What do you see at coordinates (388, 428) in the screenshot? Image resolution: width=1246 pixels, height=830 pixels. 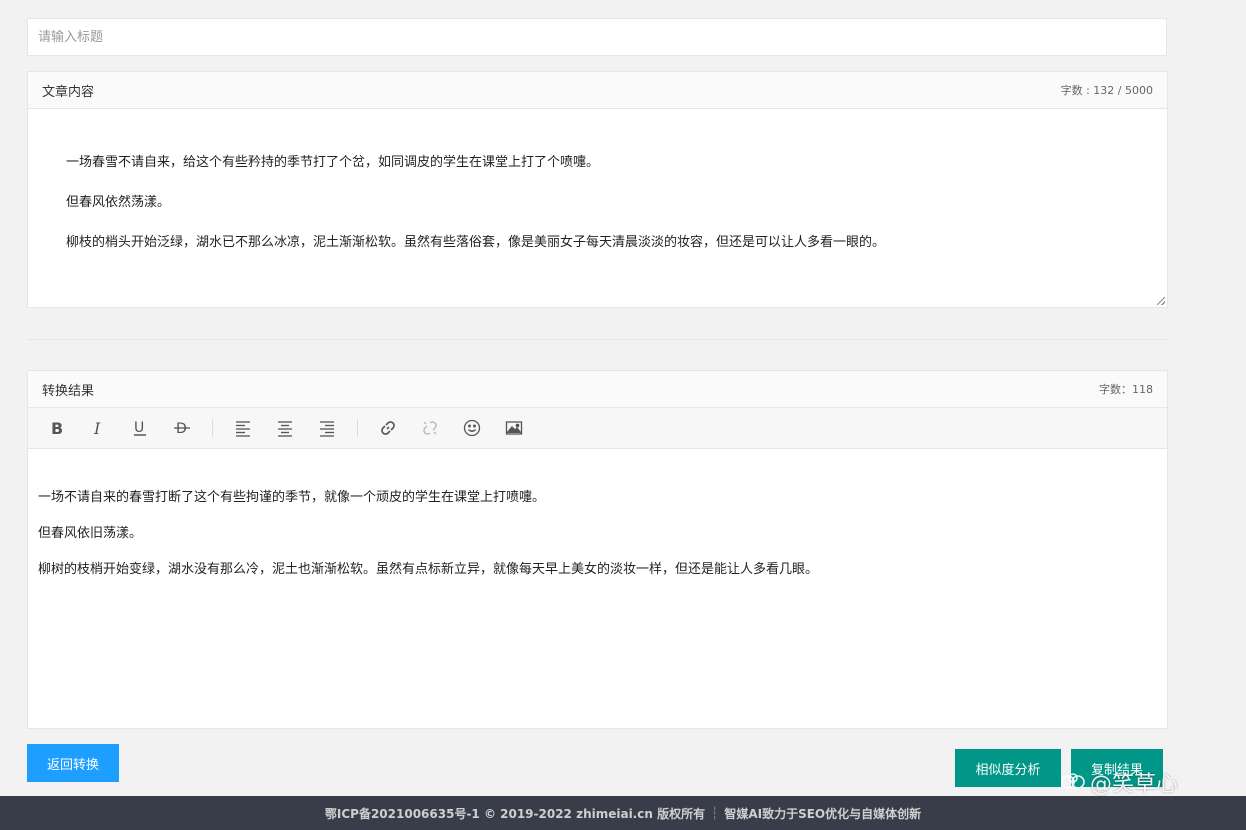 I see `link-icon` at bounding box center [388, 428].